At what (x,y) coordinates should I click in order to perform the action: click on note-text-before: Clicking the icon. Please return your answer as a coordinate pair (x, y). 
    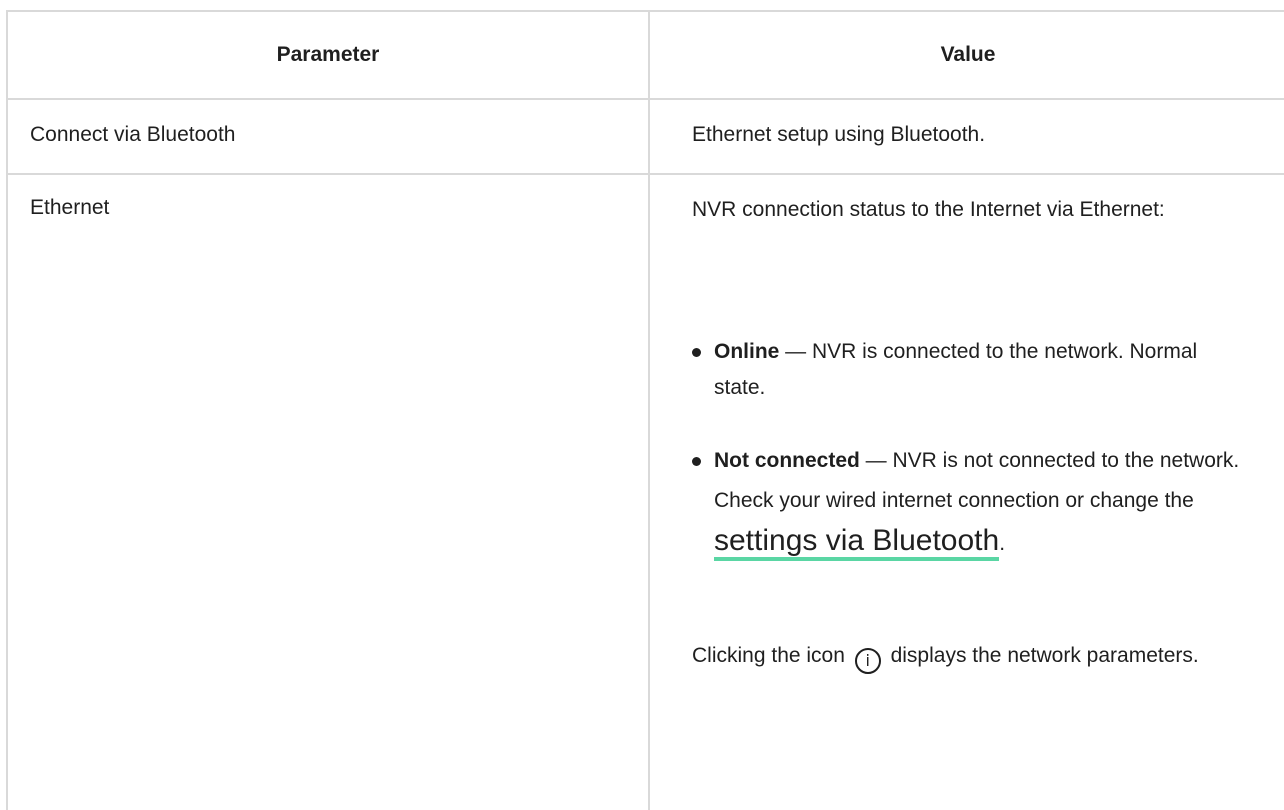
    Looking at the image, I should click on (771, 655).